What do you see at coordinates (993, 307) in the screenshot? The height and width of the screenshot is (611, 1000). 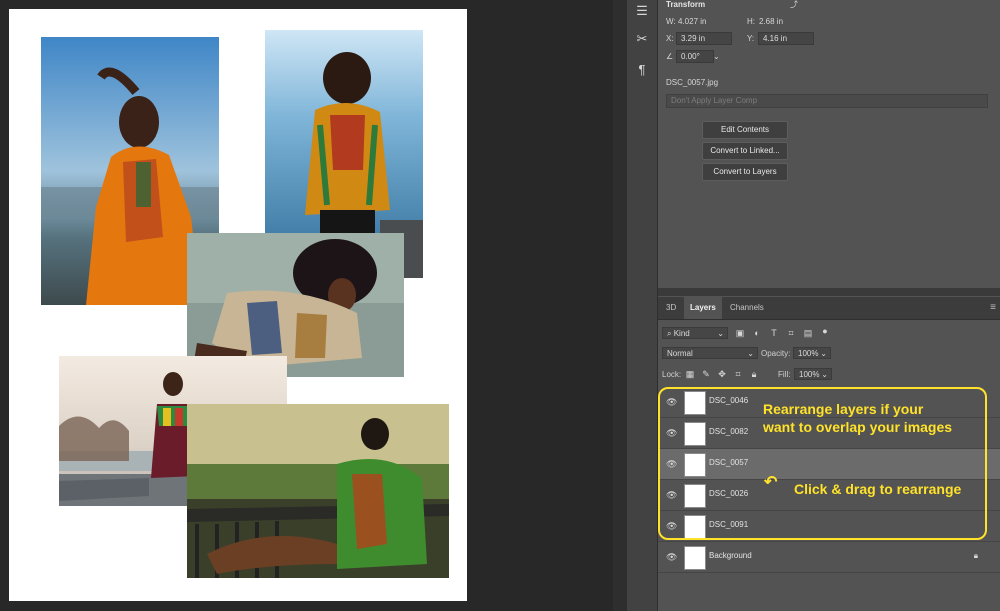 I see `panel-menu-icon: ≡` at bounding box center [993, 307].